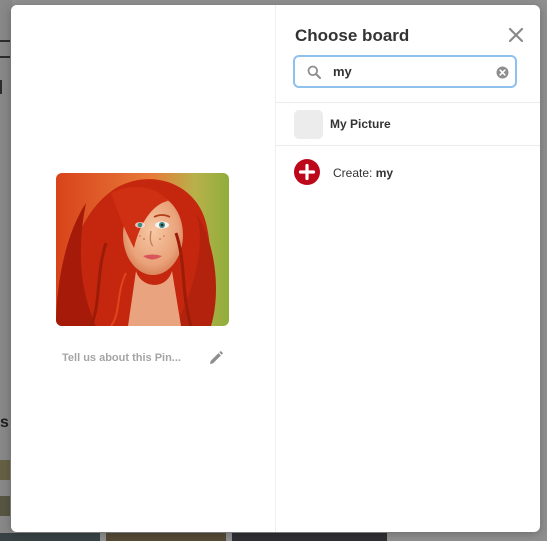 Image resolution: width=547 pixels, height=541 pixels. Describe the element at coordinates (314, 72) in the screenshot. I see `search-icon` at that location.